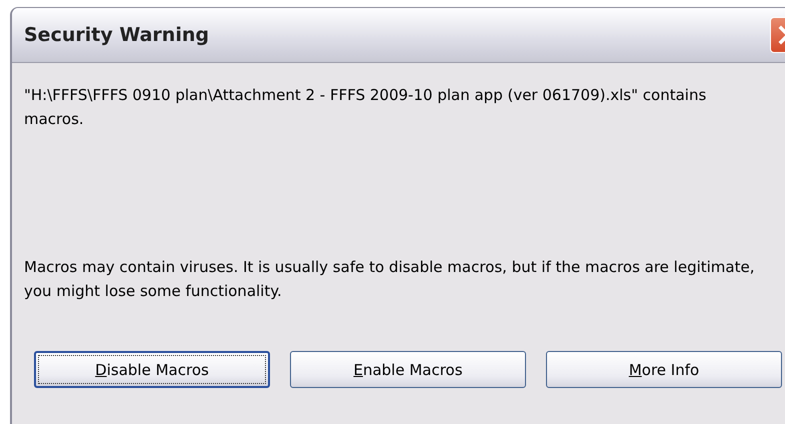 The width and height of the screenshot is (785, 424). What do you see at coordinates (390, 279) in the screenshot?
I see `warning-text: Macros may contain viruses. It is usually safe to disable macros, but if the macros are legitimate, you might lose some functionality.` at bounding box center [390, 279].